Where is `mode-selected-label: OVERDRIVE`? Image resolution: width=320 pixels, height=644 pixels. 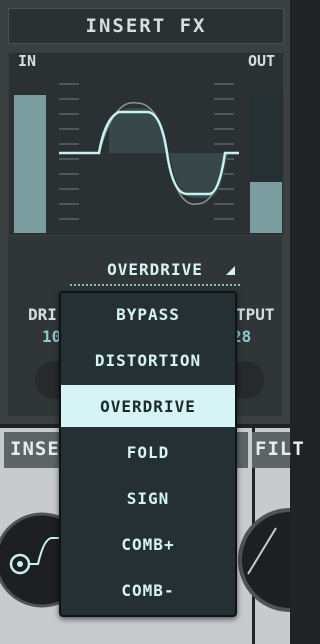 mode-selected-label: OVERDRIVE is located at coordinates (155, 269).